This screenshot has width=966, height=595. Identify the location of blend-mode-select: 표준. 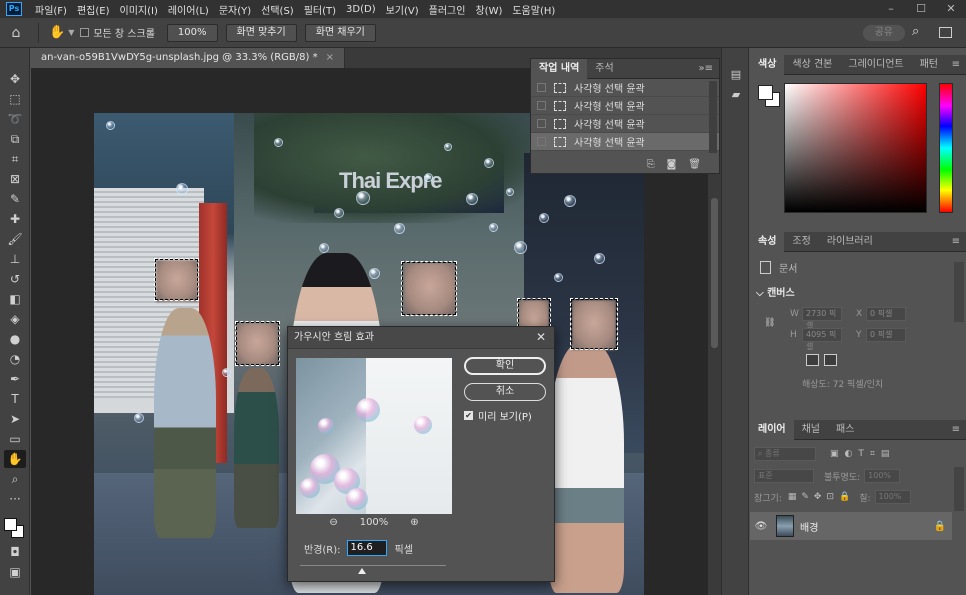
(784, 476).